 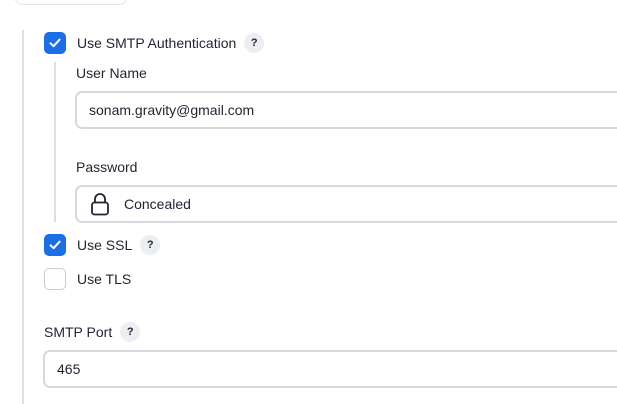 What do you see at coordinates (330, 369) in the screenshot?
I see `smtp-port-field: 465` at bounding box center [330, 369].